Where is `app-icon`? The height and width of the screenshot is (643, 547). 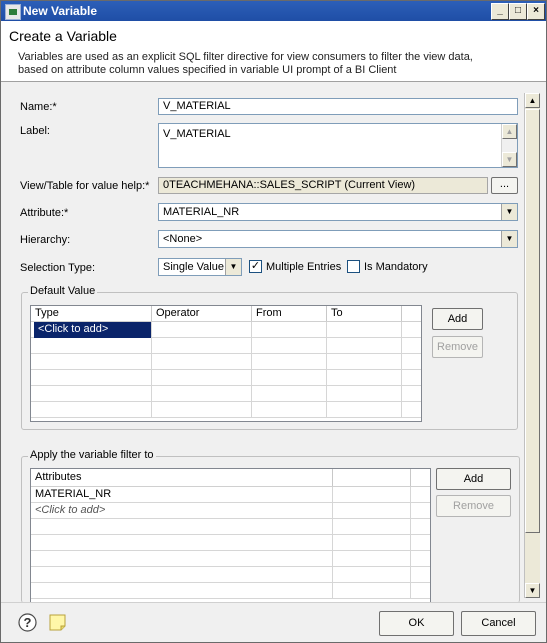
app-icon is located at coordinates (13, 12).